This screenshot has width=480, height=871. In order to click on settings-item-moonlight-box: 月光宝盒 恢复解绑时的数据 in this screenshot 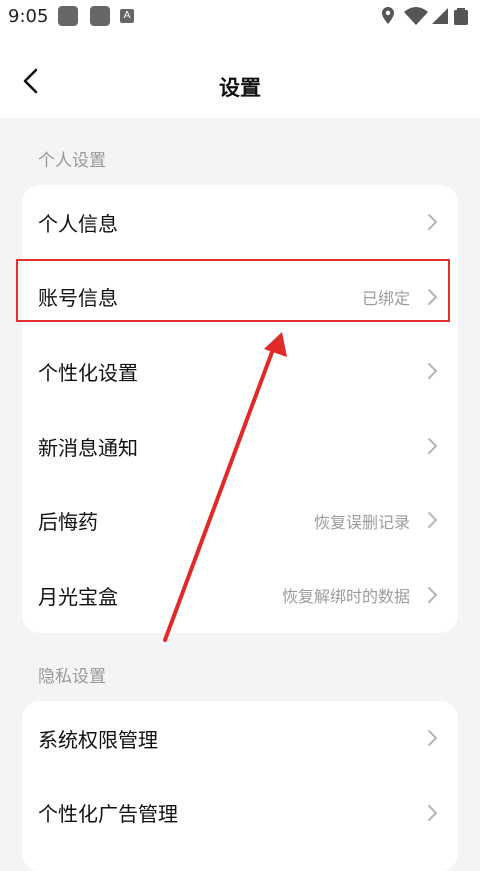, I will do `click(240, 595)`.